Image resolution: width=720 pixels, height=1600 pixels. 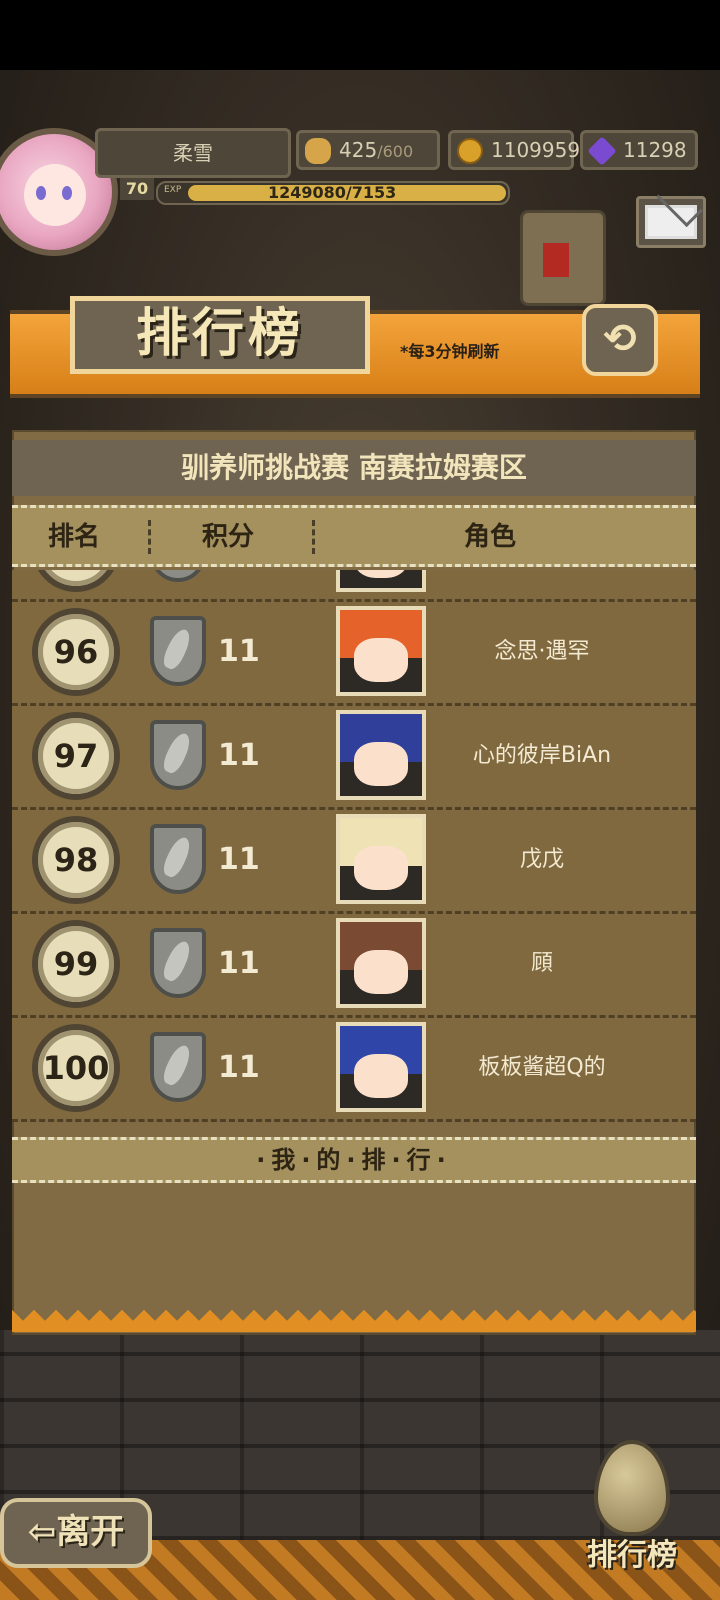 I want to click on table-row: 96 11 念思·遇罕, so click(x=354, y=654).